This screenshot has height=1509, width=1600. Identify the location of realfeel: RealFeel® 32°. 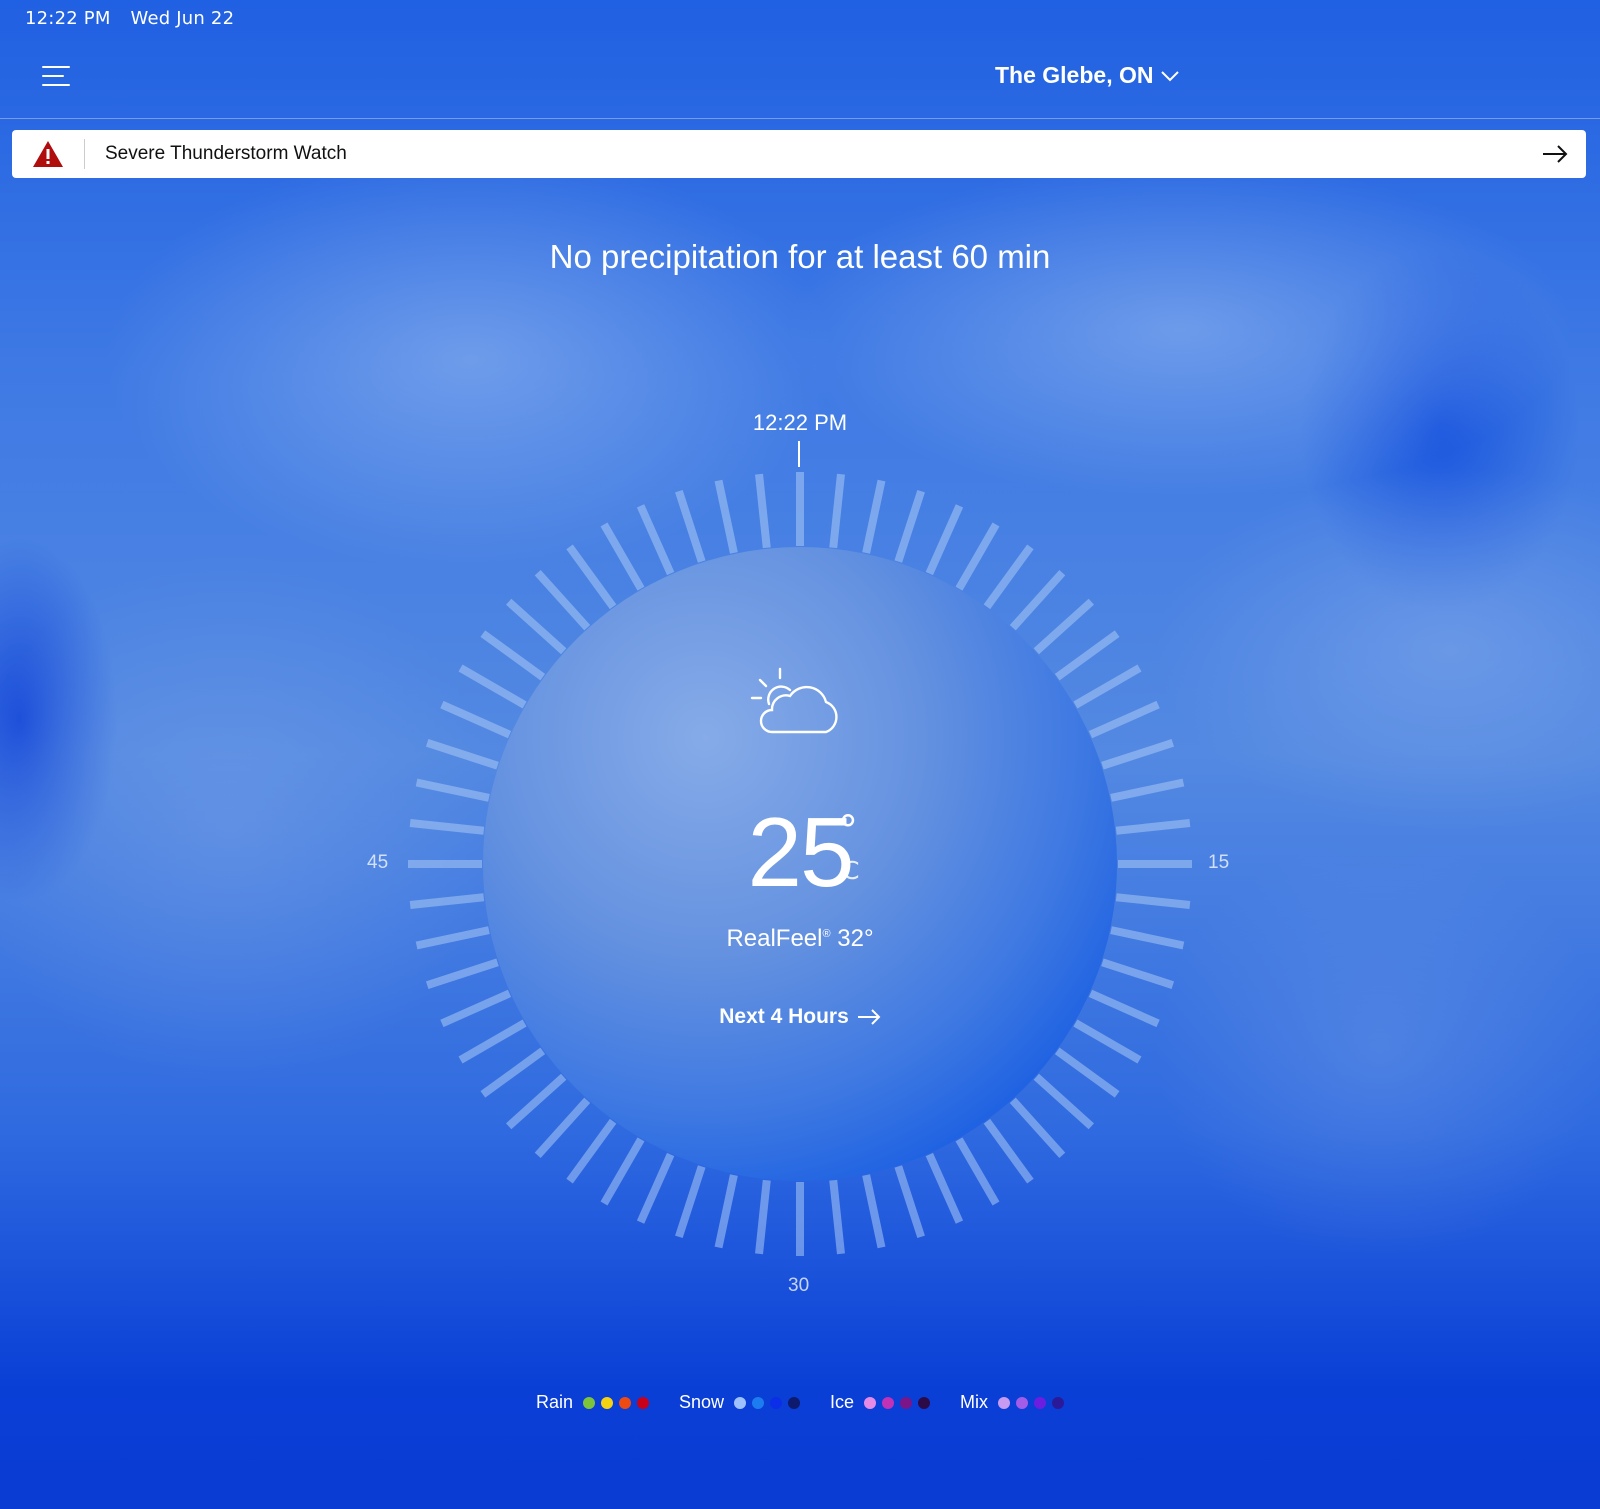
(800, 939).